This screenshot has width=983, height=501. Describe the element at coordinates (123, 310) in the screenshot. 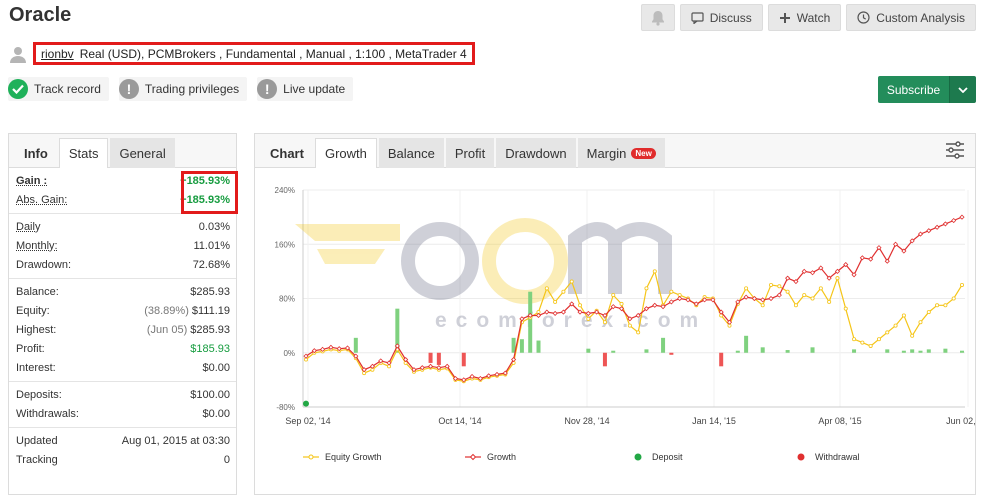

I see `stat-equity: Equity: (38.89%) $111.19` at that location.